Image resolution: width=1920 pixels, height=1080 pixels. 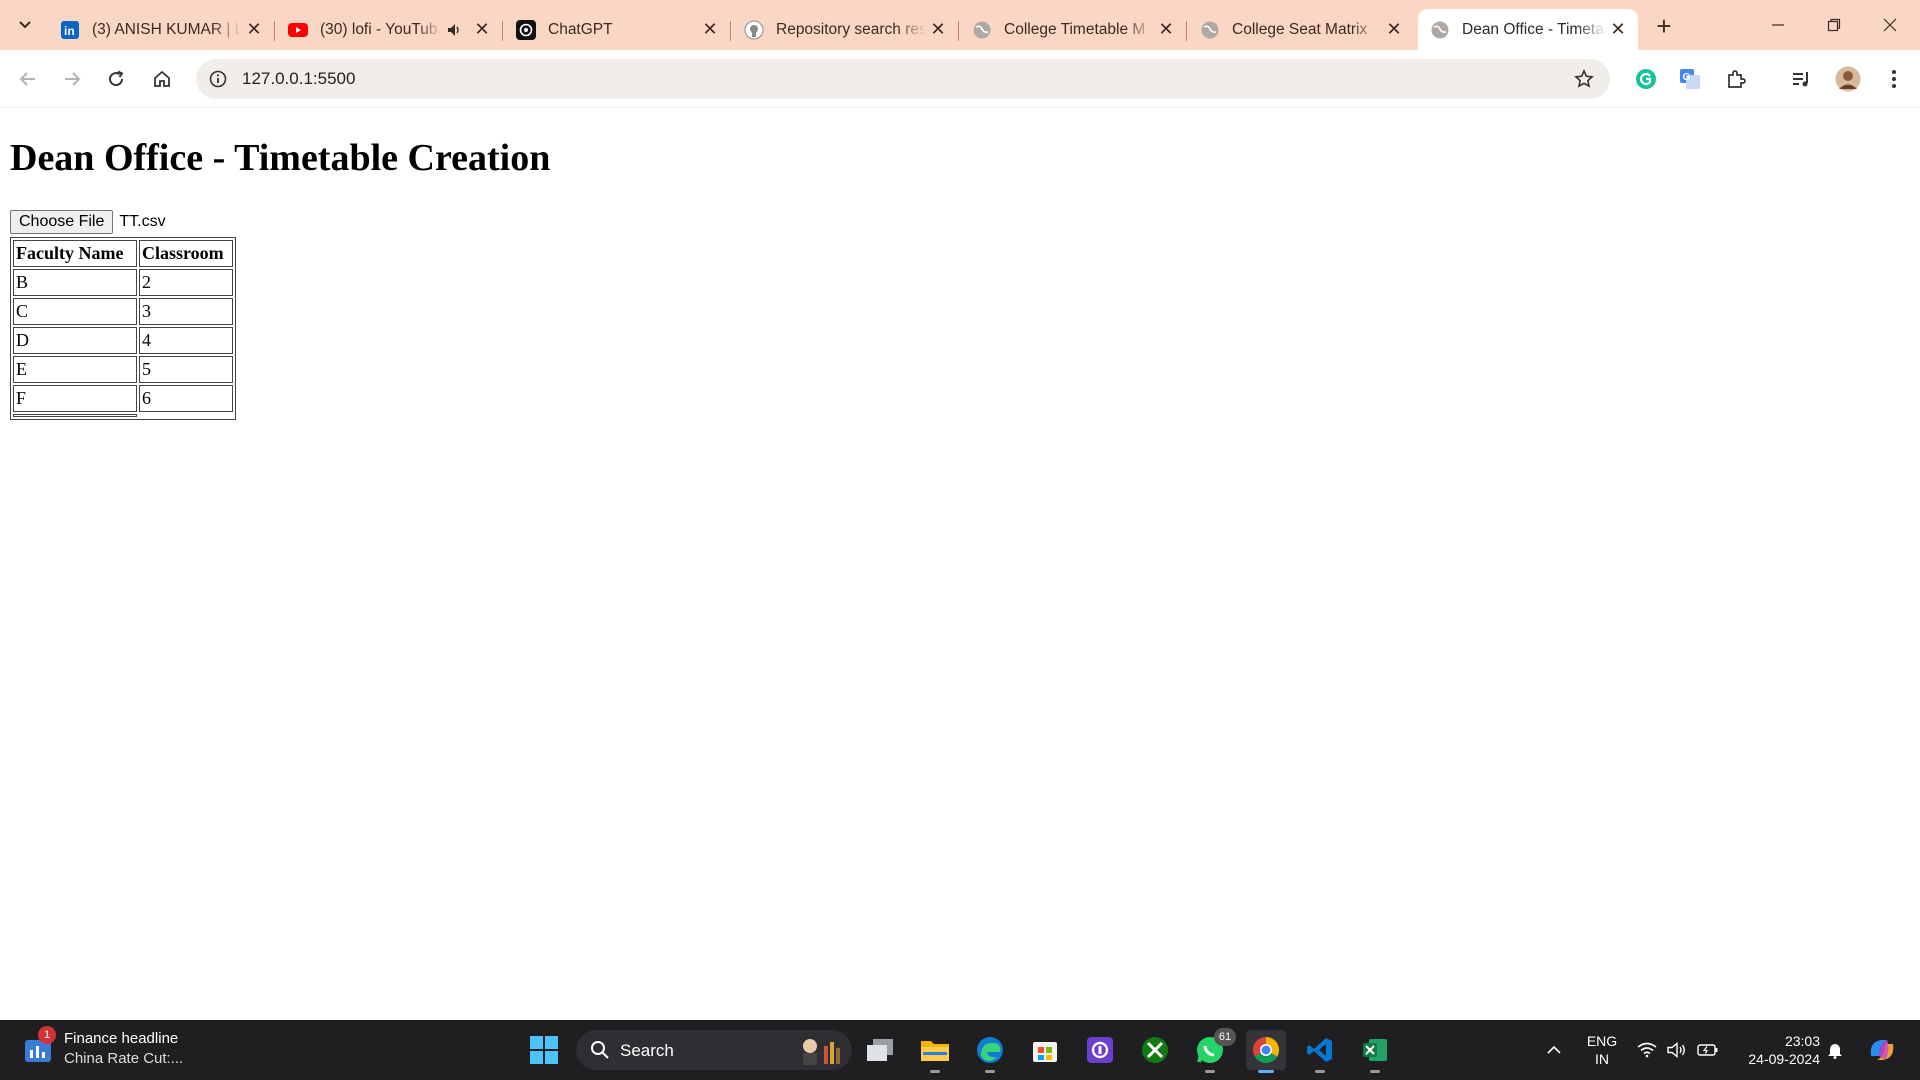 I want to click on faculty-name-cell: D, so click(x=75, y=340).